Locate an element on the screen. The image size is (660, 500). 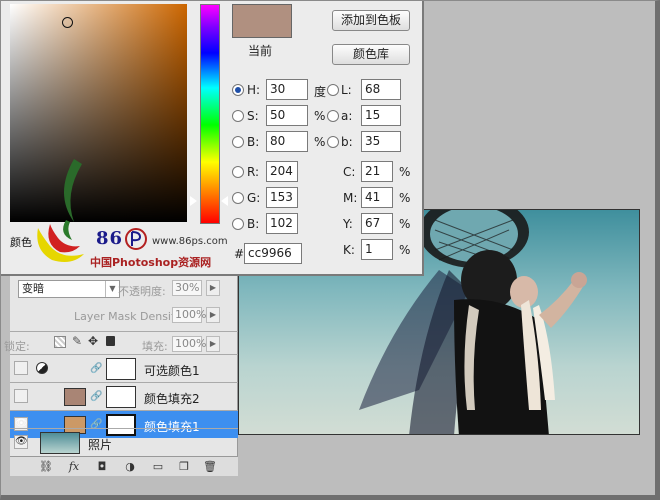
lab-b-radio is located at coordinates (333, 142).